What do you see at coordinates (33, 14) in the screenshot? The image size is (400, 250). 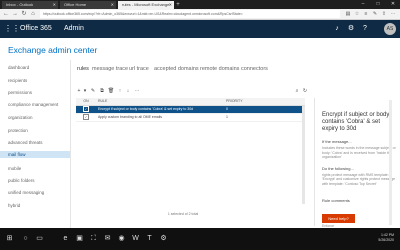 I see `home-icon: ⌂` at bounding box center [33, 14].